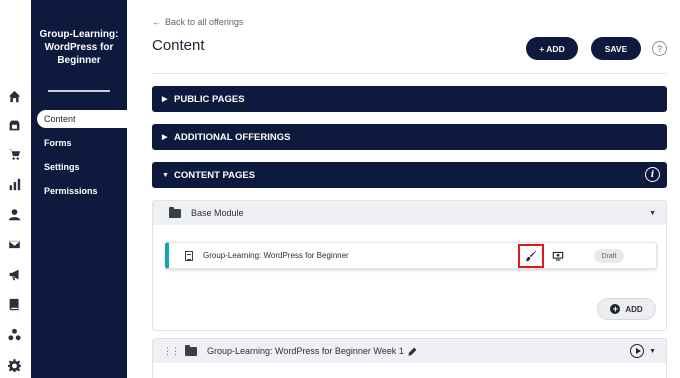 This screenshot has height=378, width=680. What do you see at coordinates (14, 244) in the screenshot?
I see `mail-icon` at bounding box center [14, 244].